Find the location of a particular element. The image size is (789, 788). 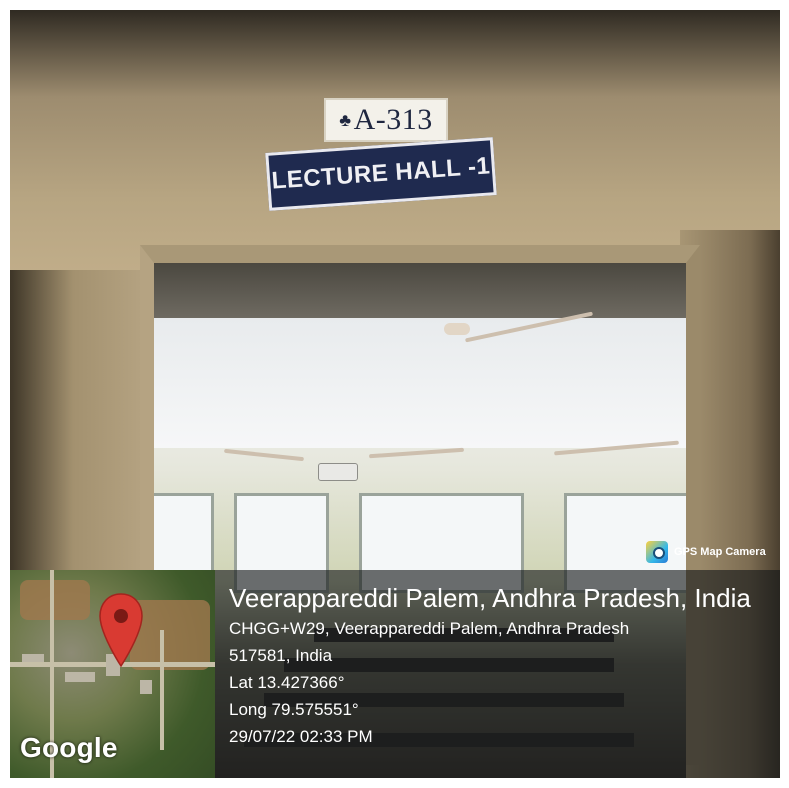

latitude: Lat 13.427366° is located at coordinates (287, 682).